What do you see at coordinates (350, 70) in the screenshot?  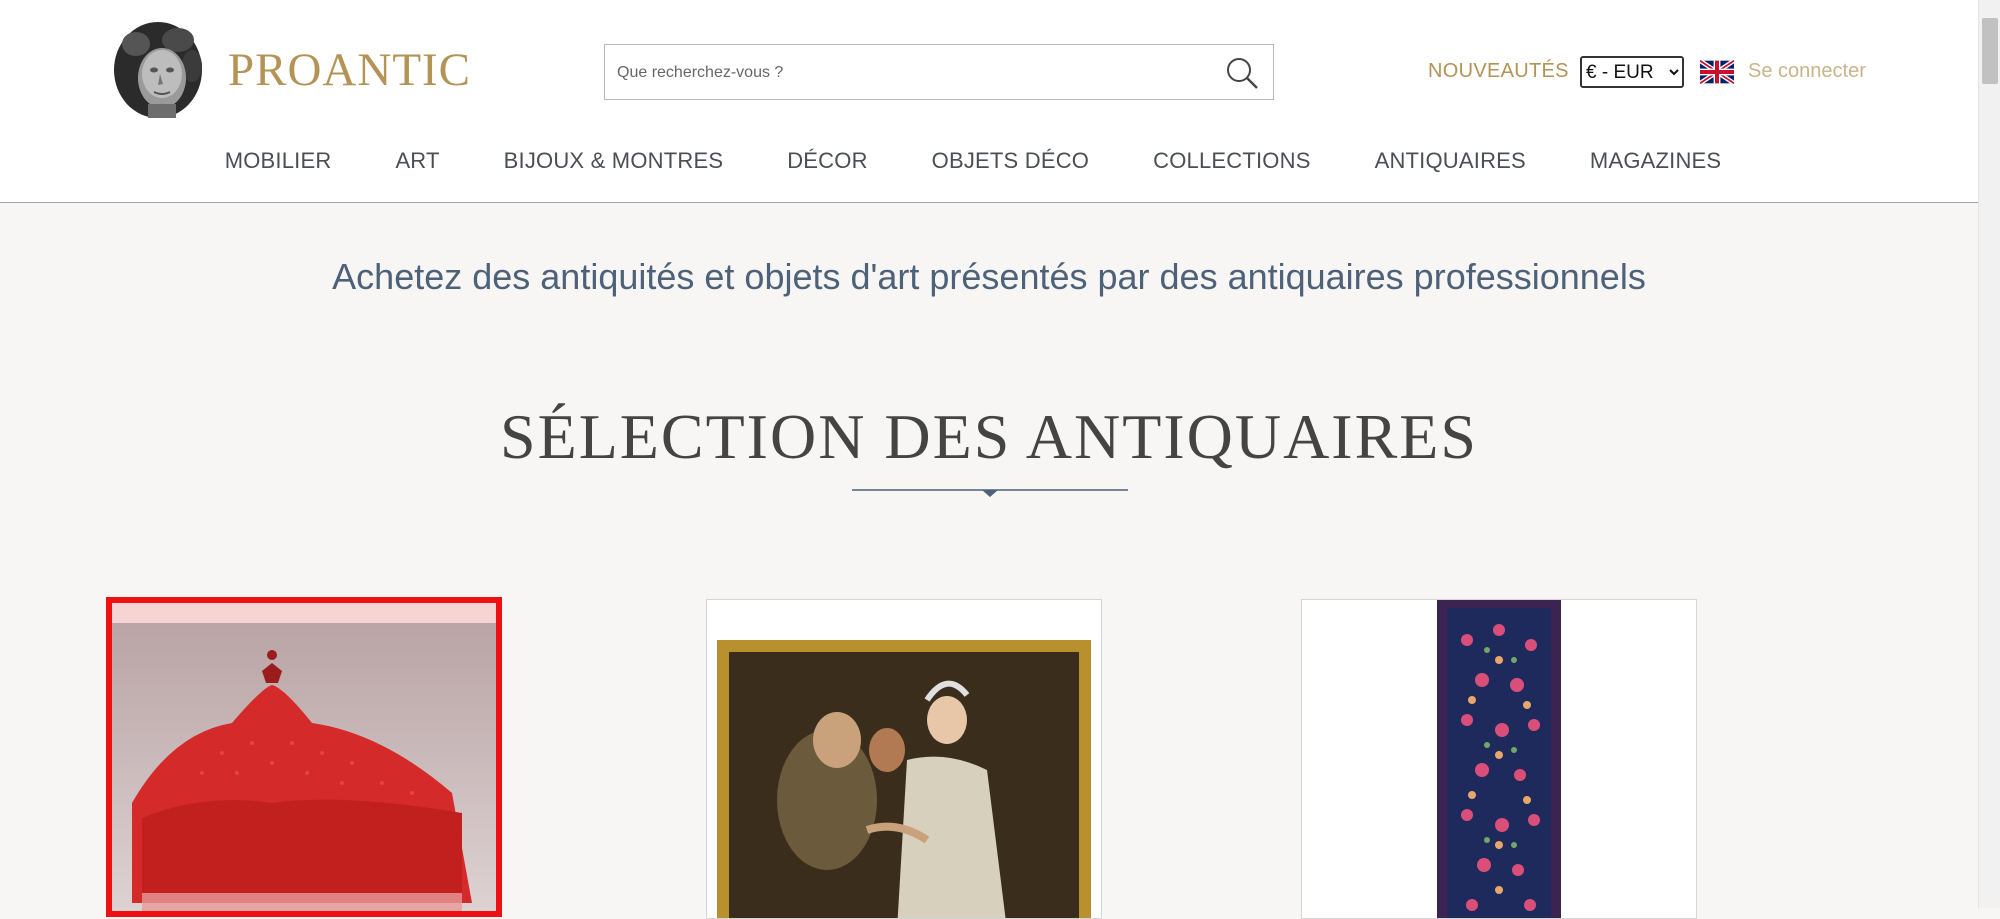 I see `logo-text: PROANTIC` at bounding box center [350, 70].